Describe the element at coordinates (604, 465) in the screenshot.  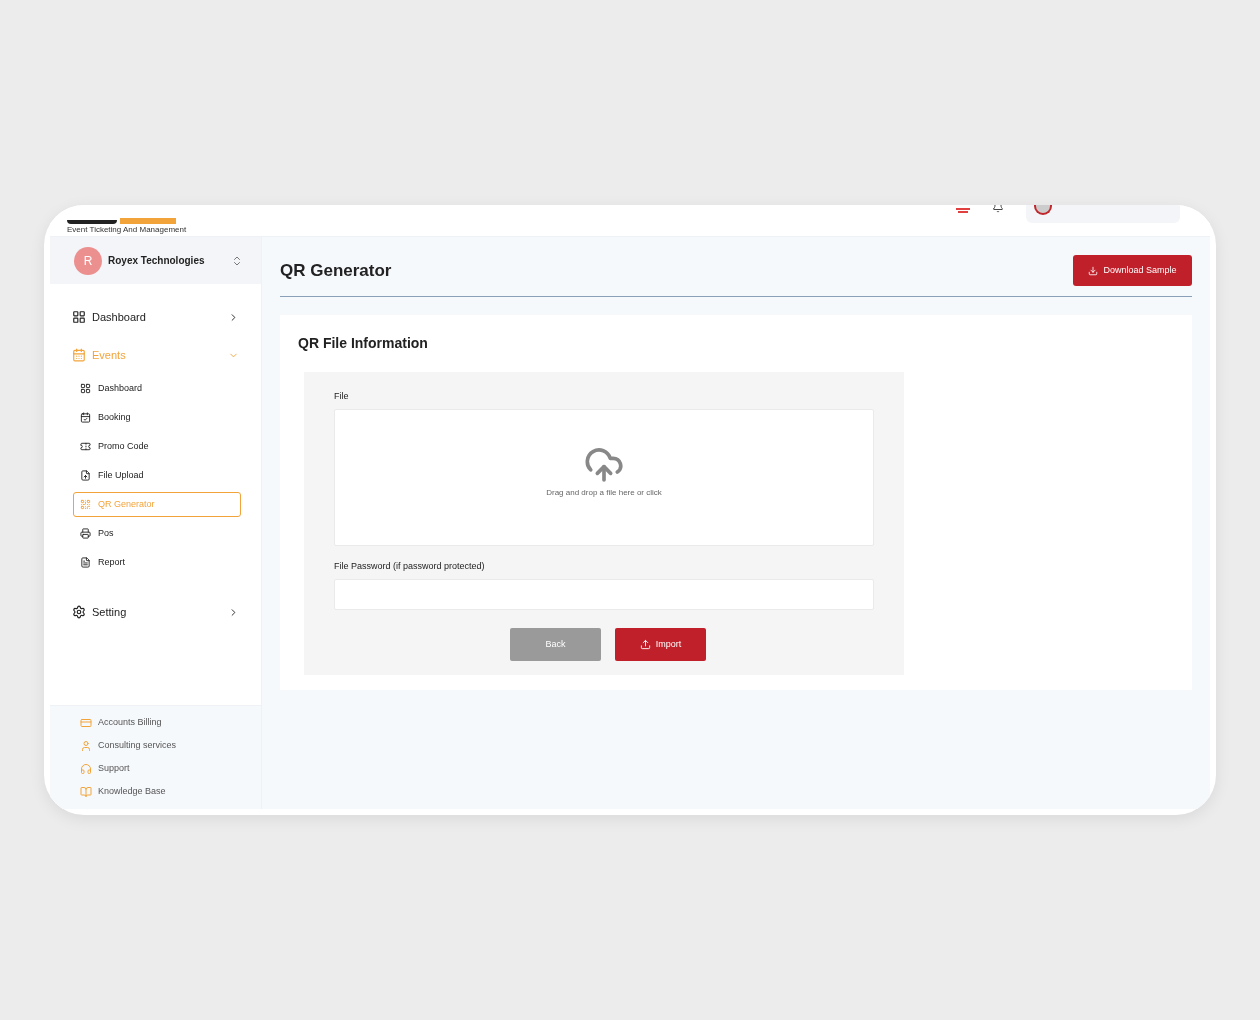
I see `cloud-upload-icon` at that location.